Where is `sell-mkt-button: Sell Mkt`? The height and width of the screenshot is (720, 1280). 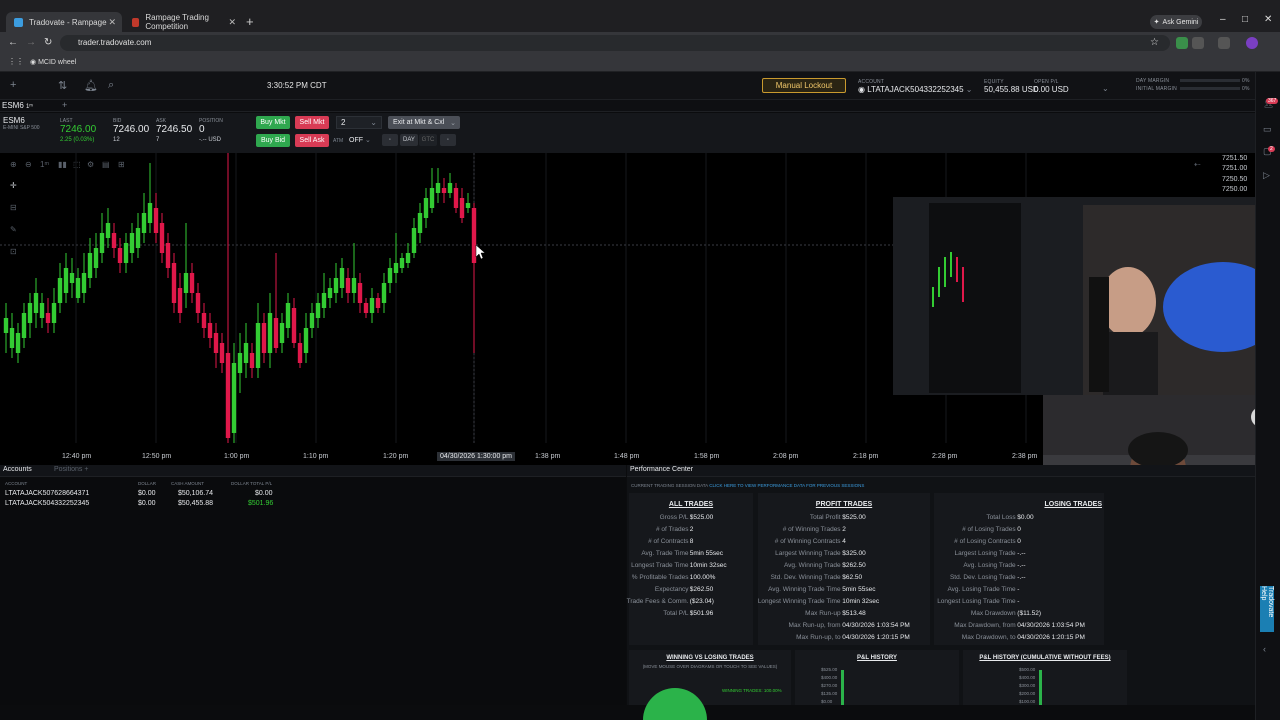 sell-mkt-button: Sell Mkt is located at coordinates (312, 122).